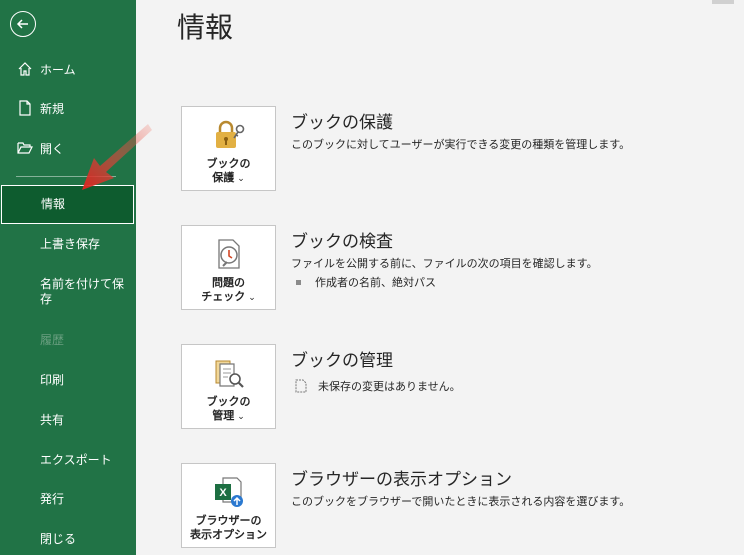  What do you see at coordinates (52, 148) in the screenshot?
I see `nav-open-label: 開く` at bounding box center [52, 148].